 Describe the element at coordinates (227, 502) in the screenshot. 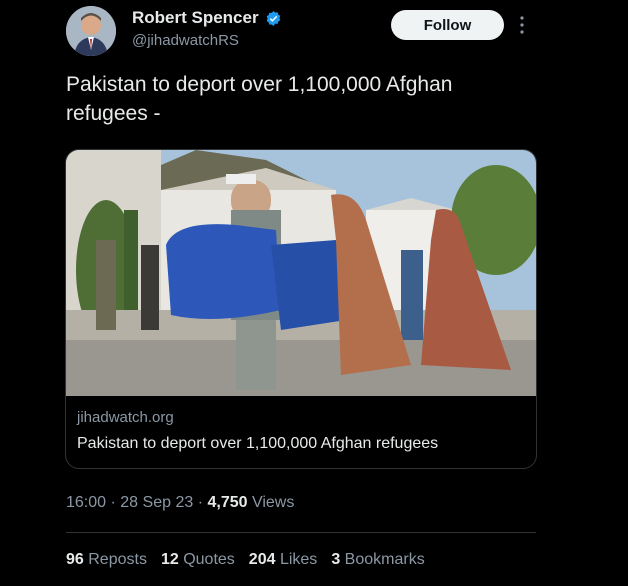

I see `views-count: 4,750` at that location.